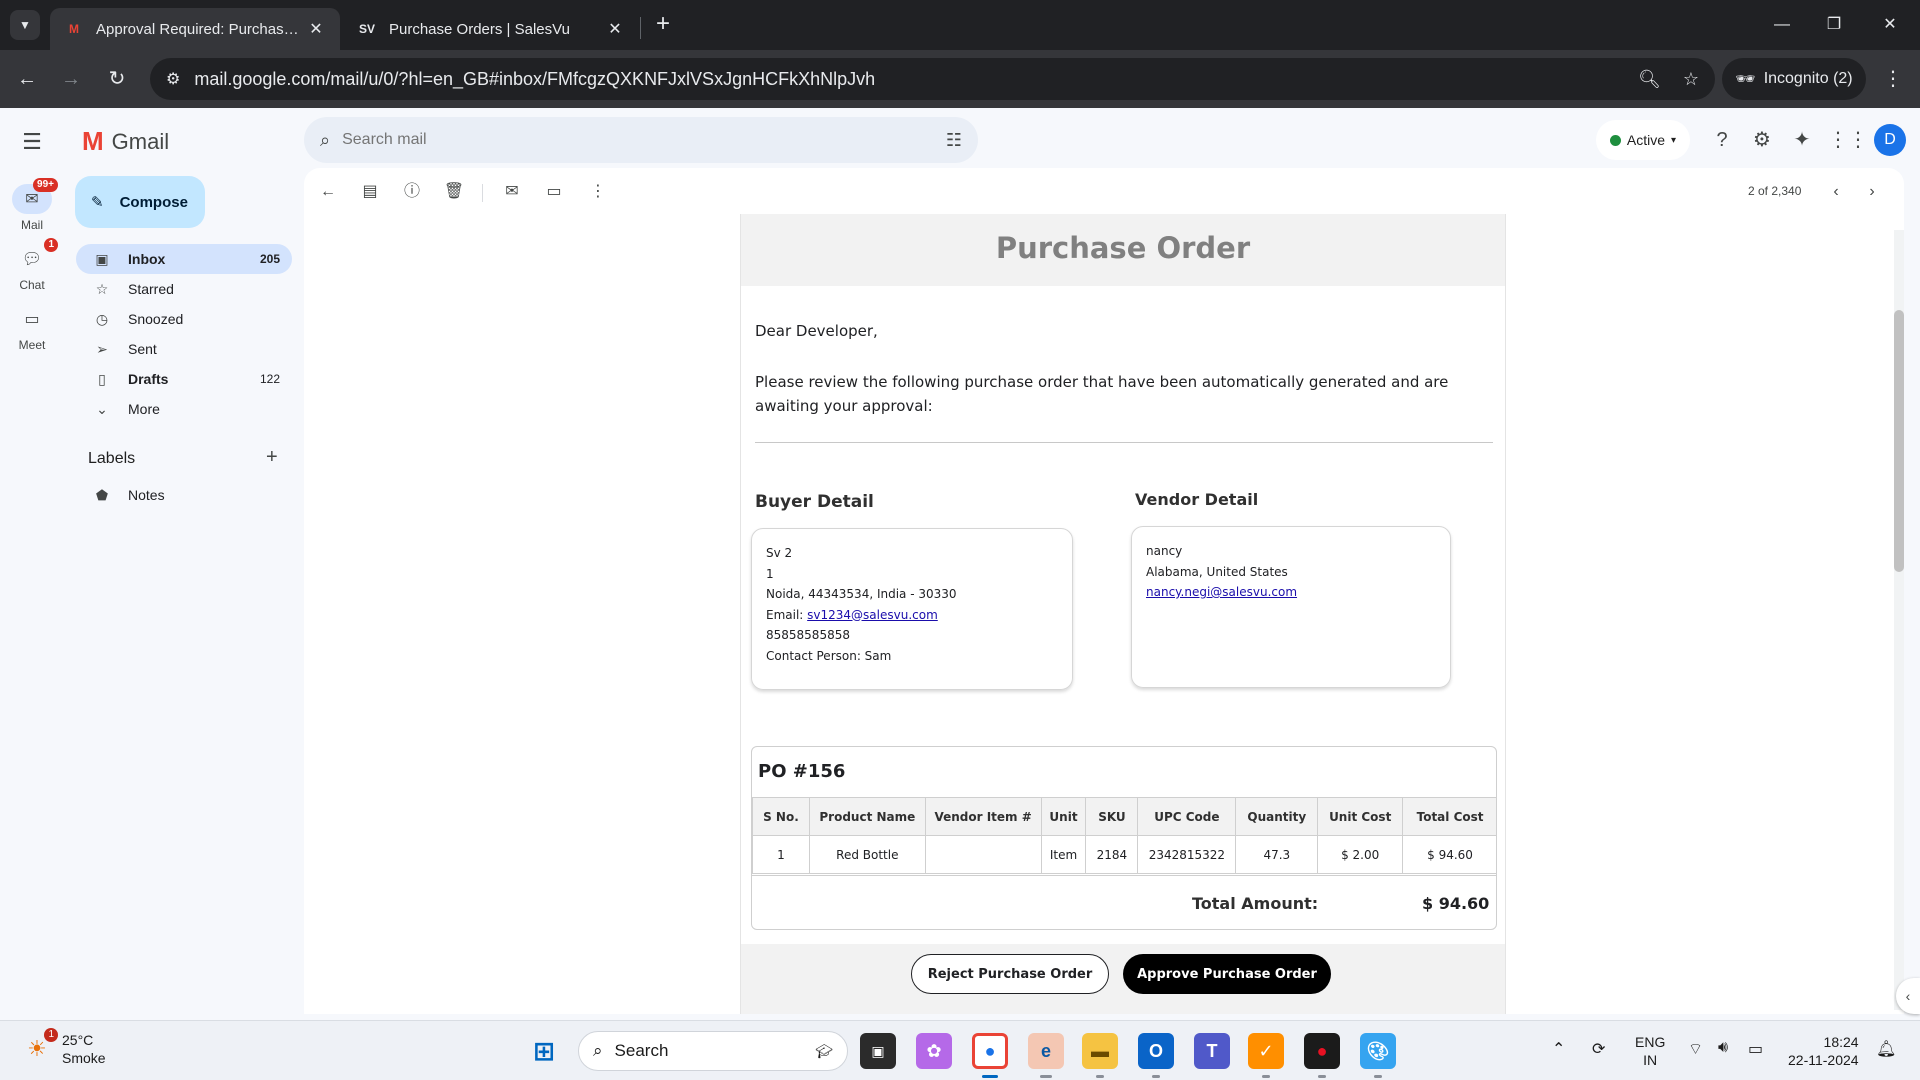 Image resolution: width=1920 pixels, height=1080 pixels. What do you see at coordinates (184, 259) in the screenshot?
I see `nav-inbox: ▣ Inbox 205` at bounding box center [184, 259].